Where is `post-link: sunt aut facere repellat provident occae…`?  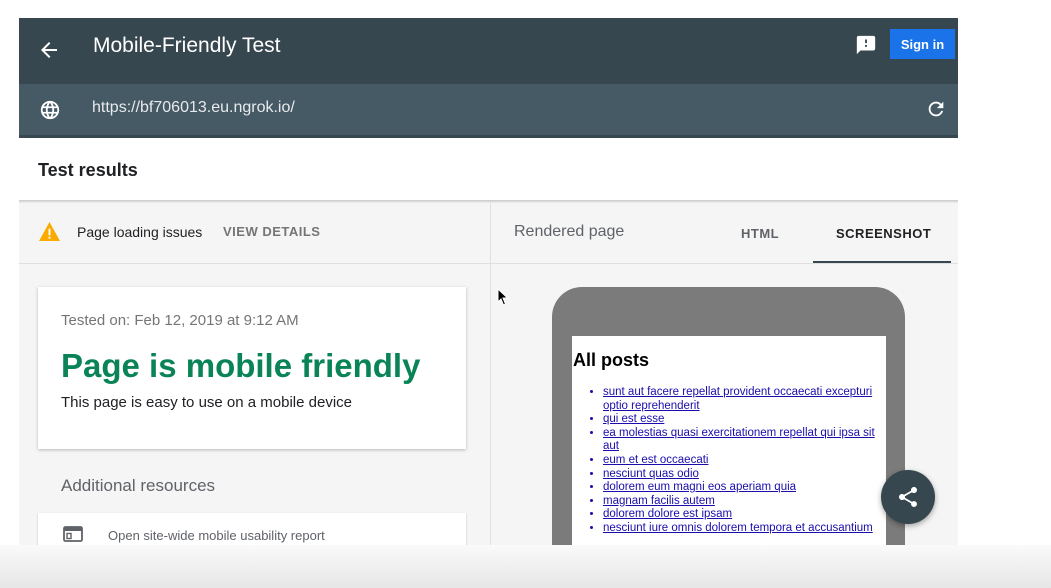
post-link: sunt aut facere repellat provident occae… is located at coordinates (743, 399).